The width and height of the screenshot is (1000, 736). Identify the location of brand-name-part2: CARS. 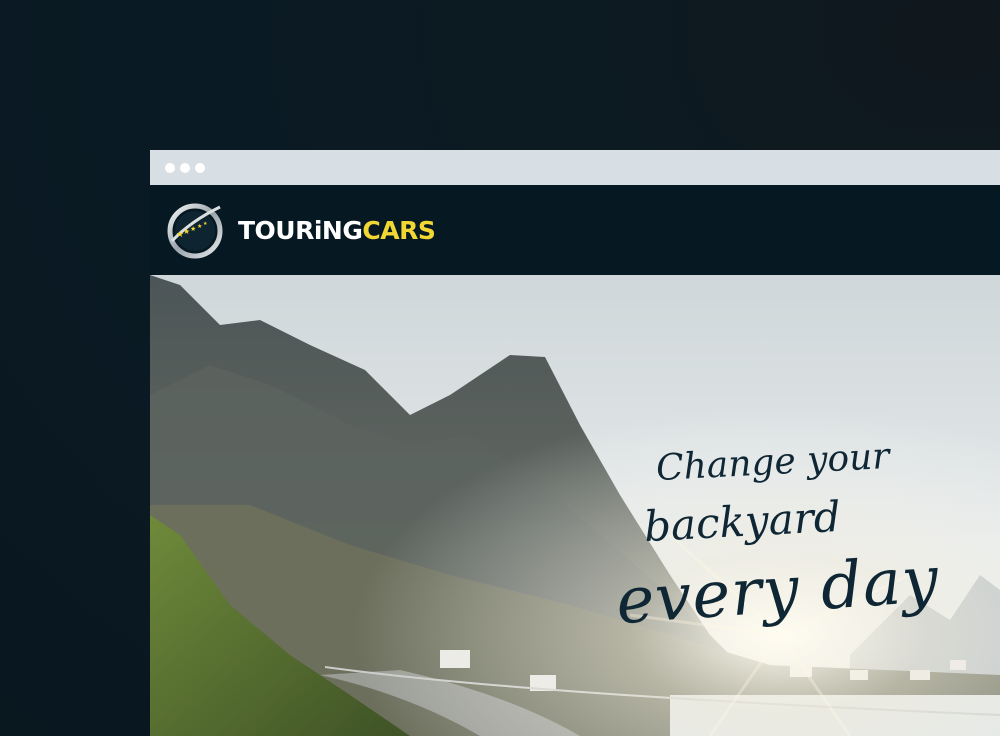
(399, 230).